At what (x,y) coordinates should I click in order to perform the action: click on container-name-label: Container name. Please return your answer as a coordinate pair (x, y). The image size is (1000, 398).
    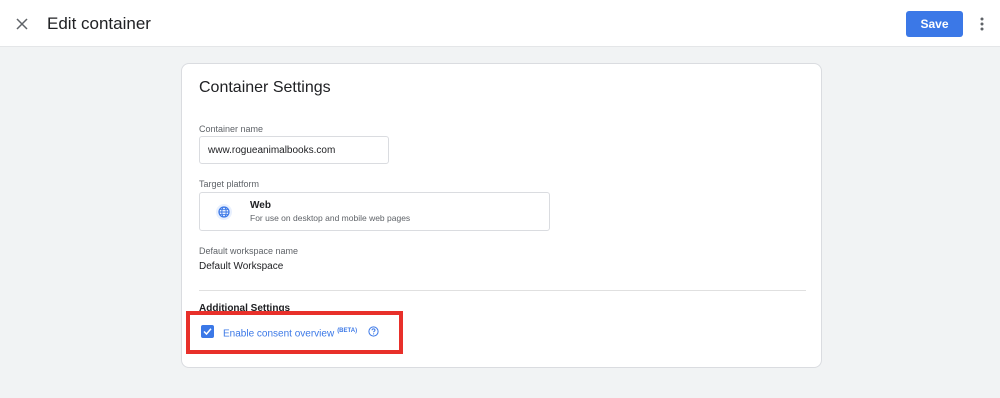
    Looking at the image, I should click on (231, 129).